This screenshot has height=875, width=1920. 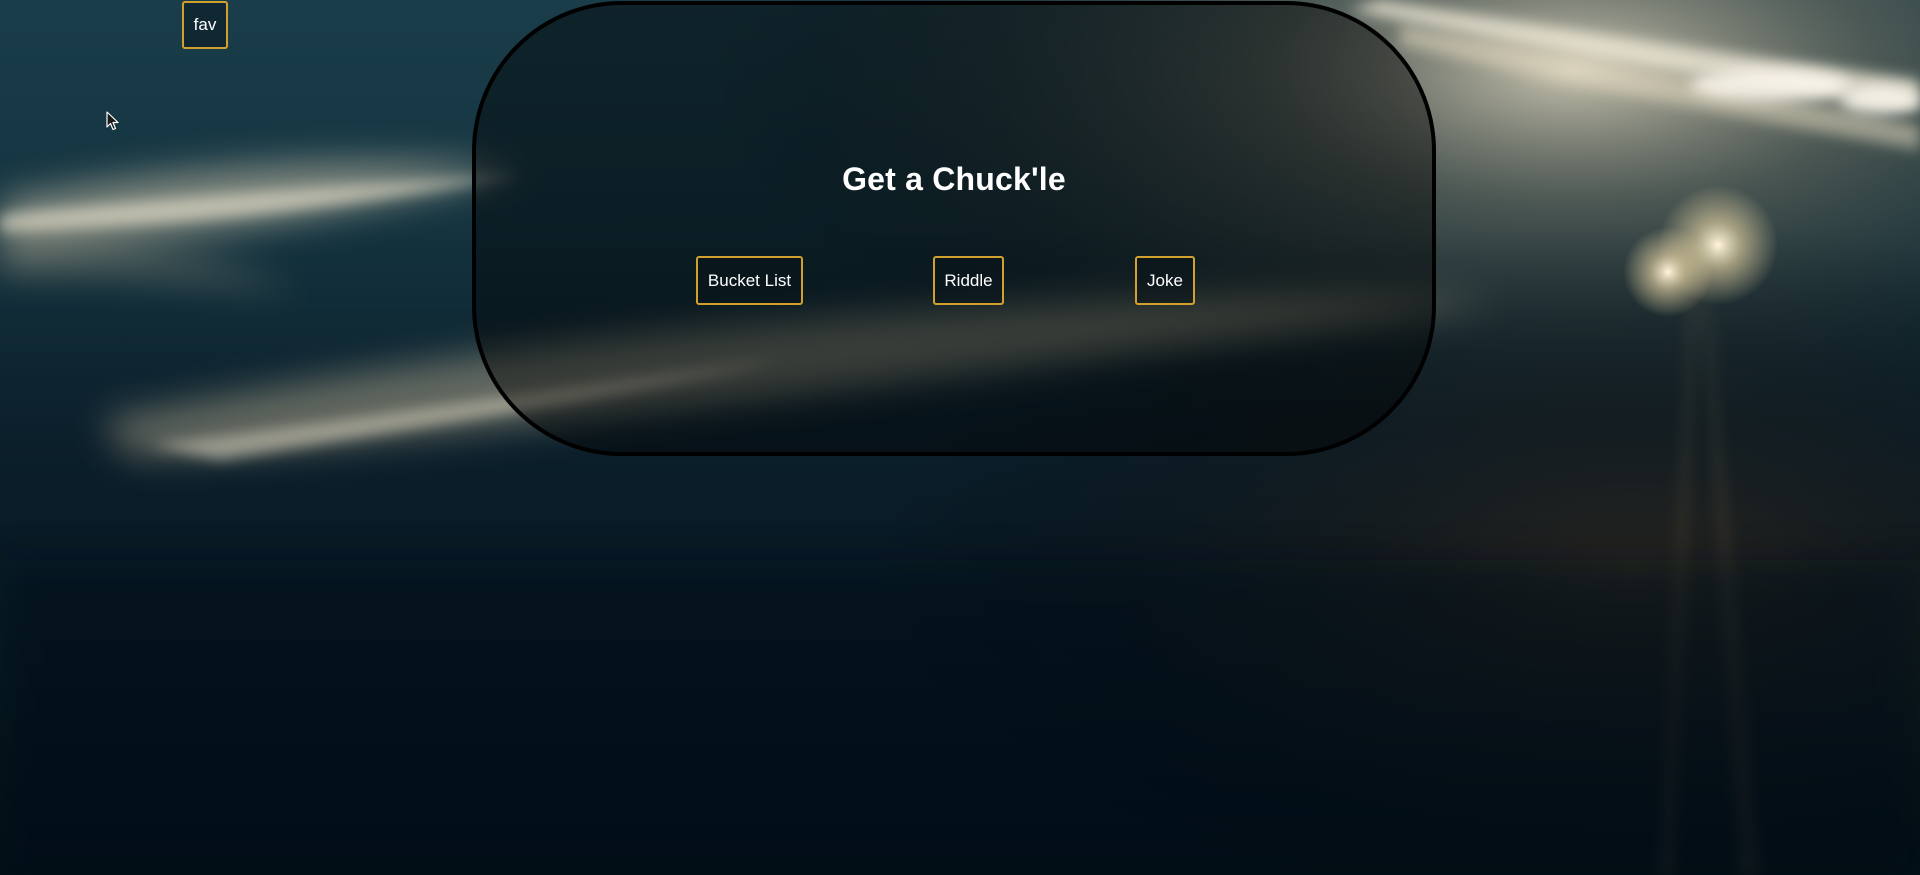 I want to click on mouse-pointer-icon, so click(x=112, y=121).